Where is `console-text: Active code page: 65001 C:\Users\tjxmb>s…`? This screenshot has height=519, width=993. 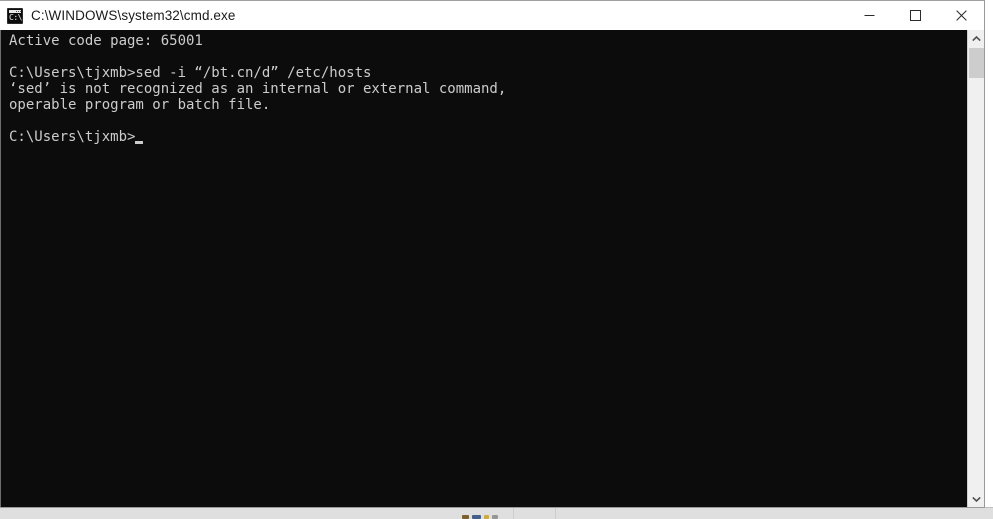 console-text: Active code page: 65001 C:\Users\tjxmb>s… is located at coordinates (258, 89).